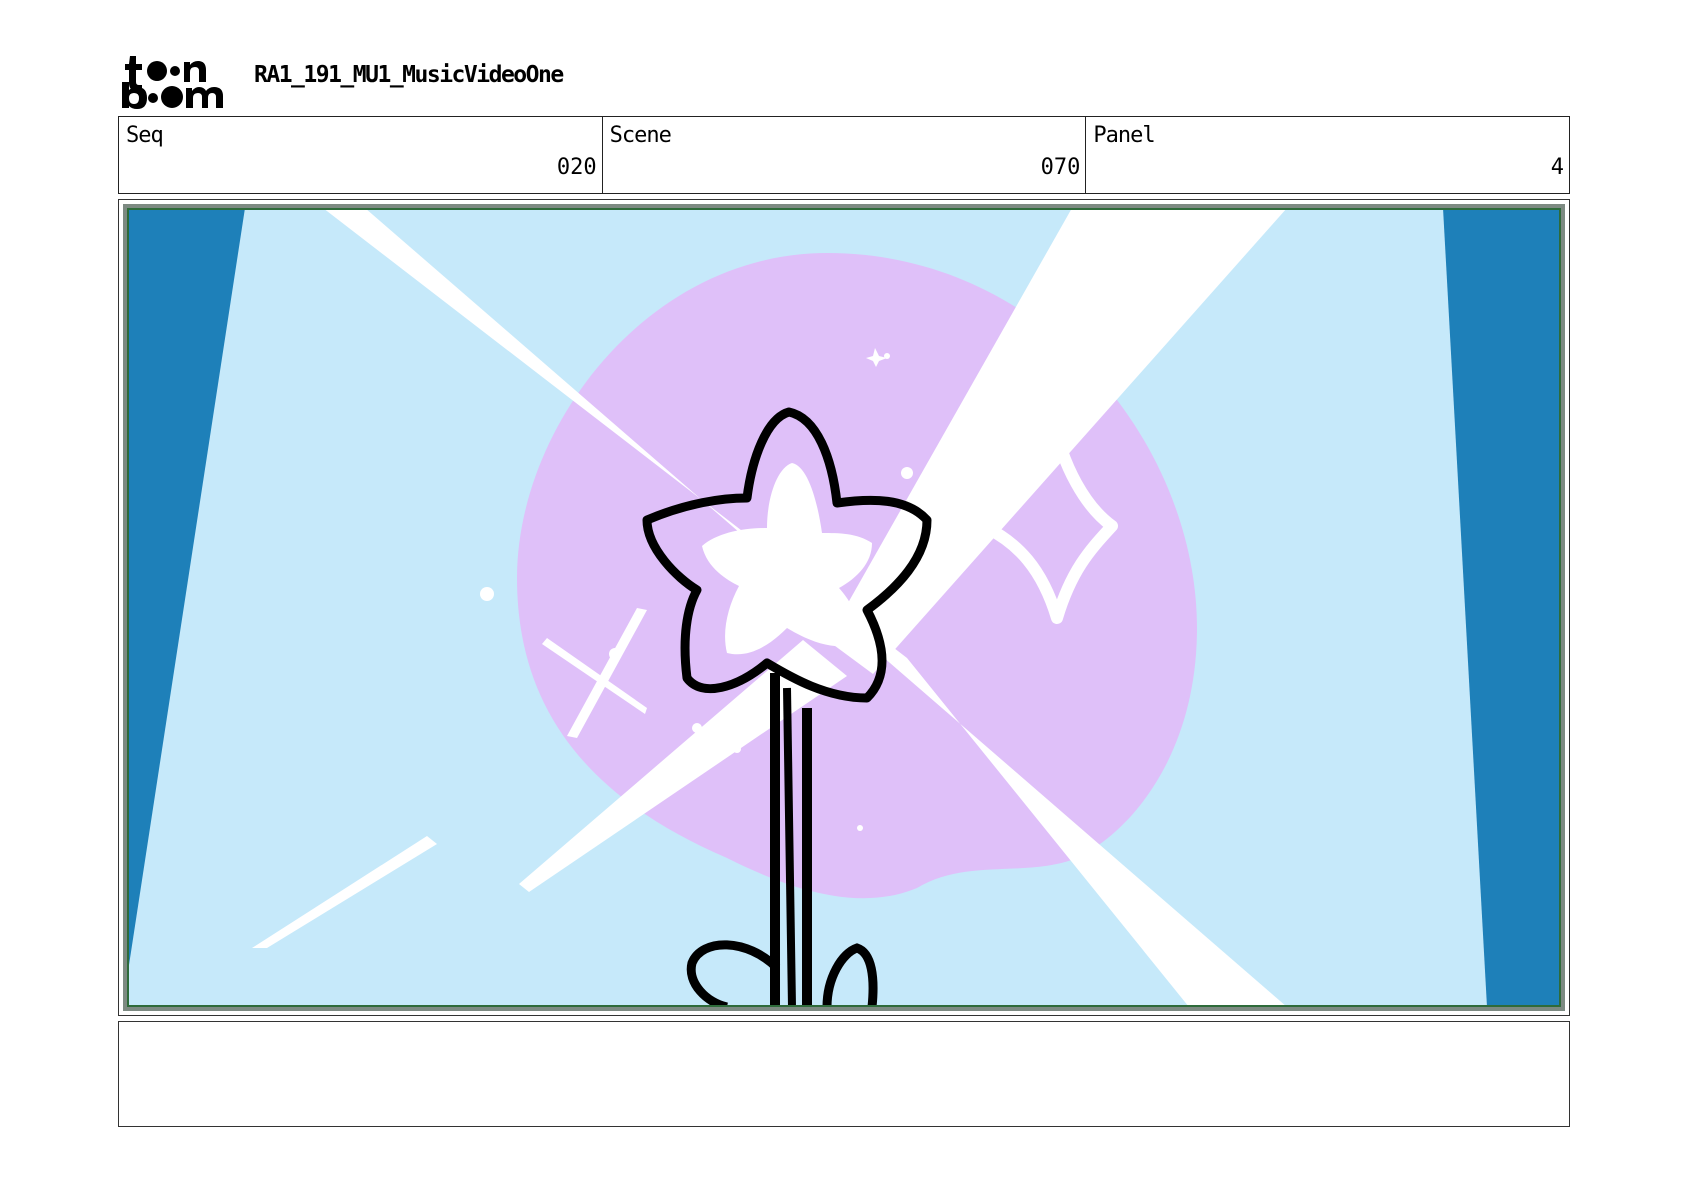 This screenshot has height=1191, width=1684. I want to click on panel-value: 4, so click(1557, 167).